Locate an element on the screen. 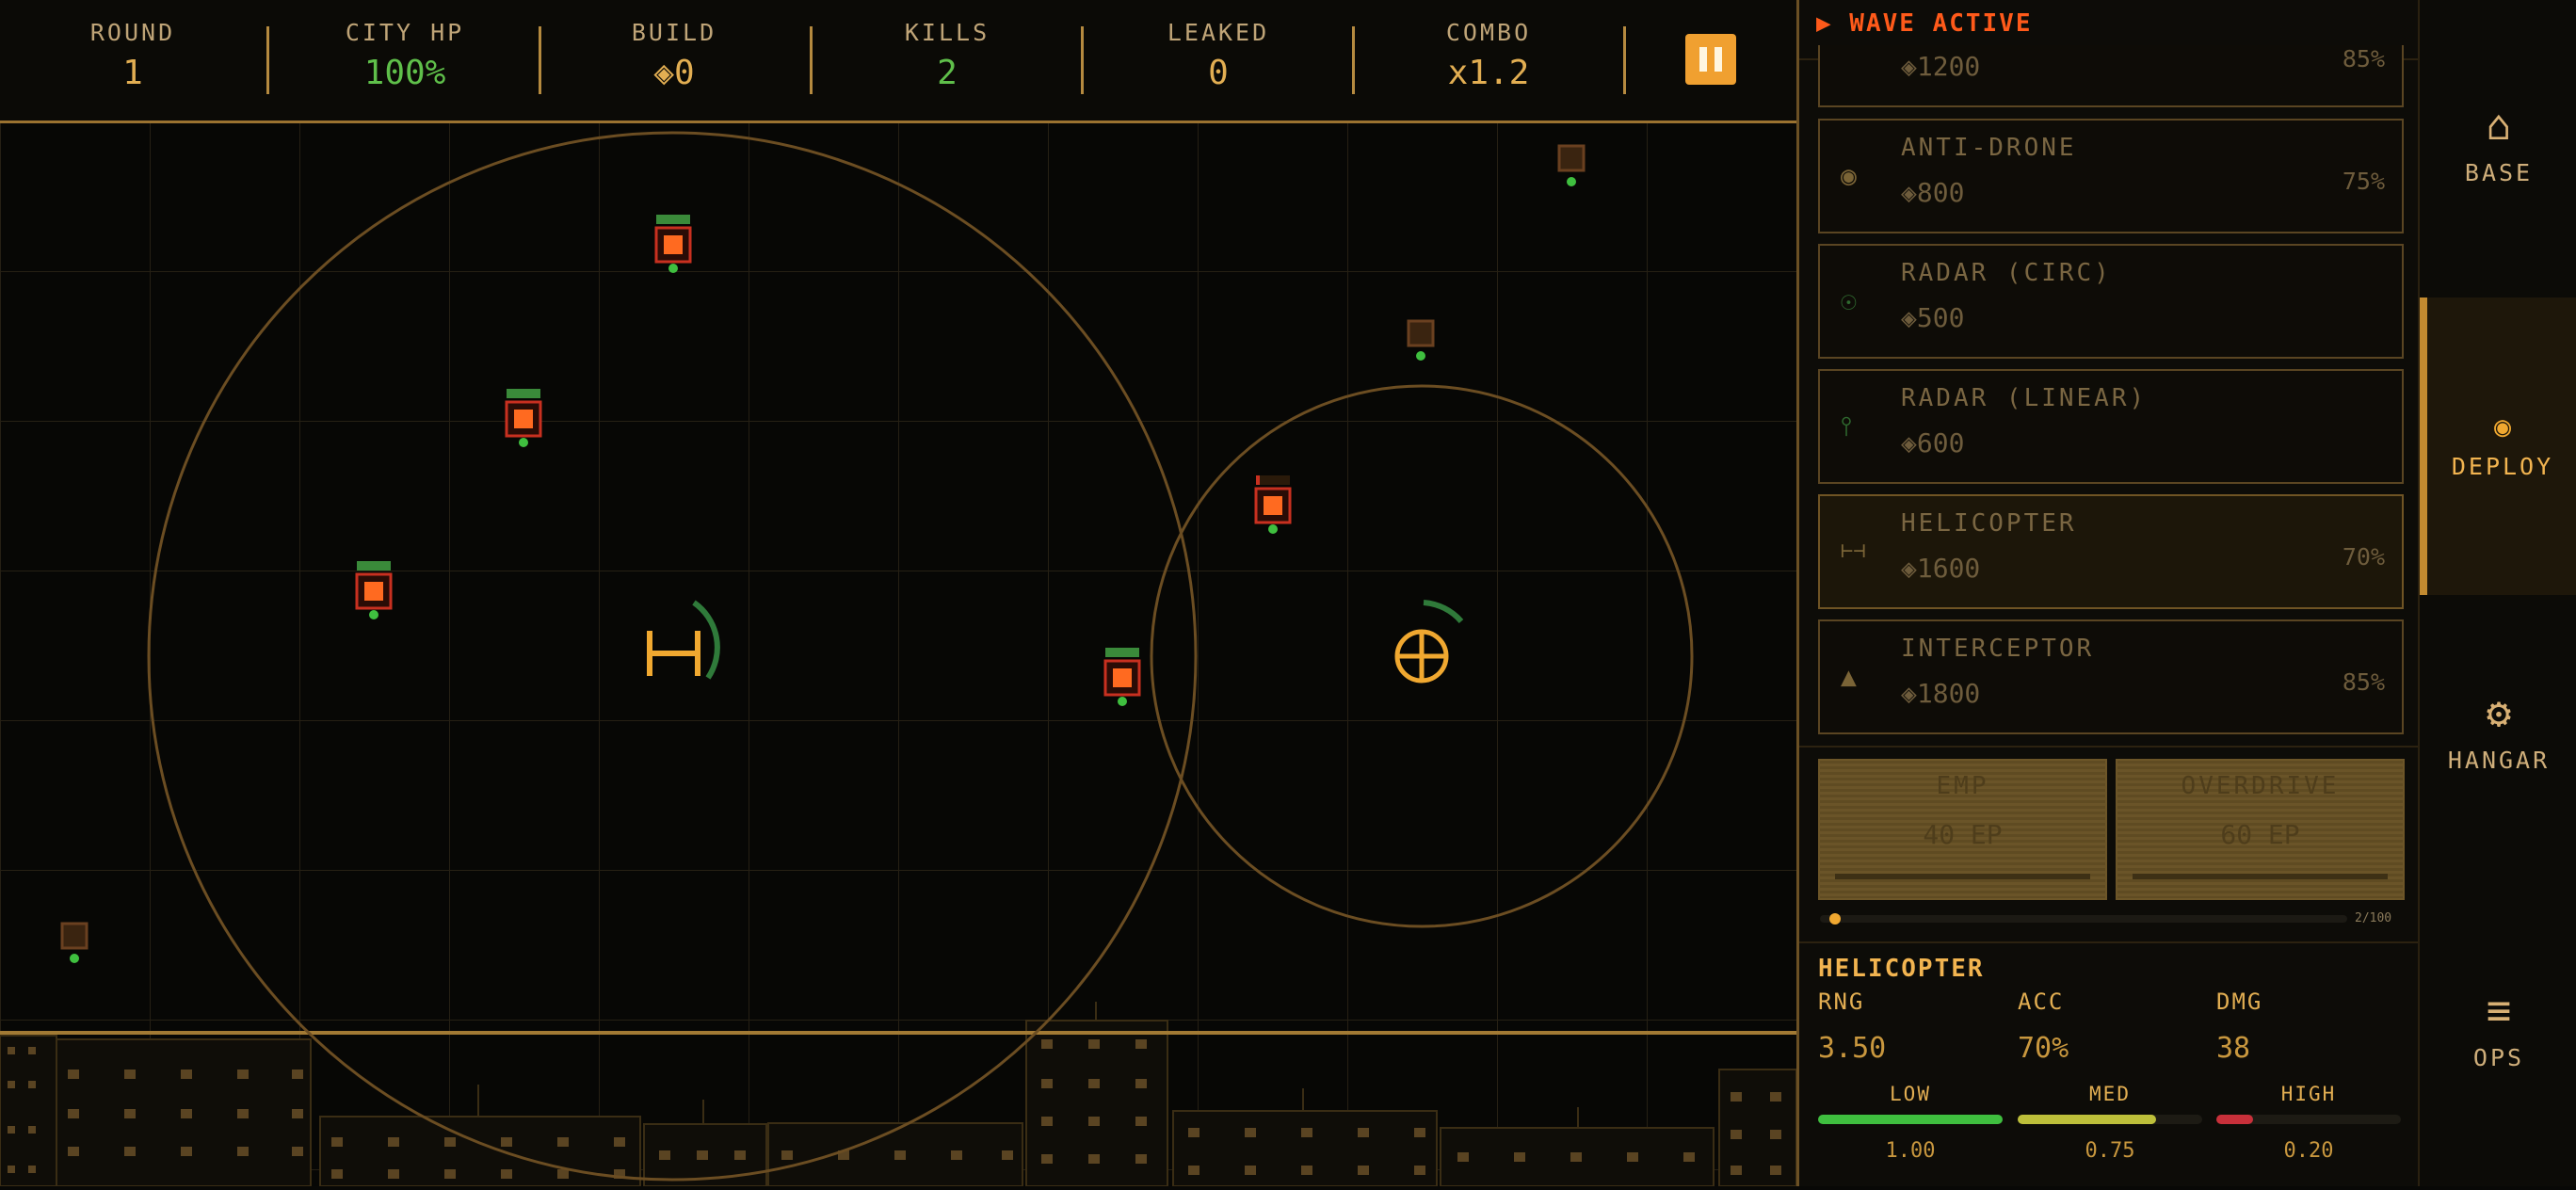 The height and width of the screenshot is (1190, 2576). nav-label: HANGAR is located at coordinates (2499, 761).